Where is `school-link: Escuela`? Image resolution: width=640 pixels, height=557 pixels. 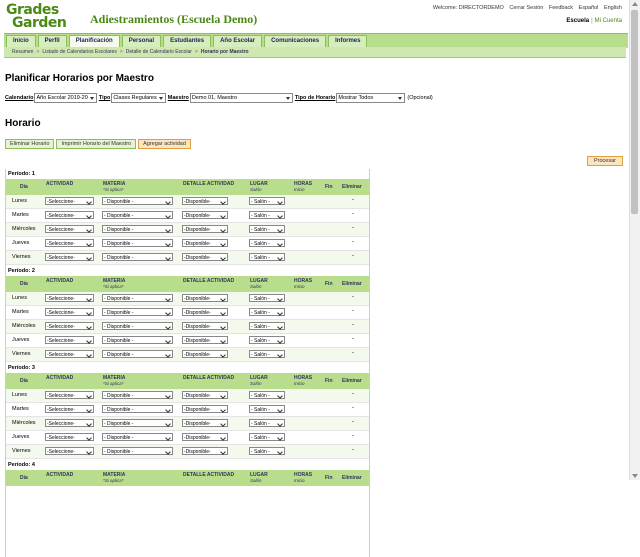 school-link: Escuela is located at coordinates (577, 21).